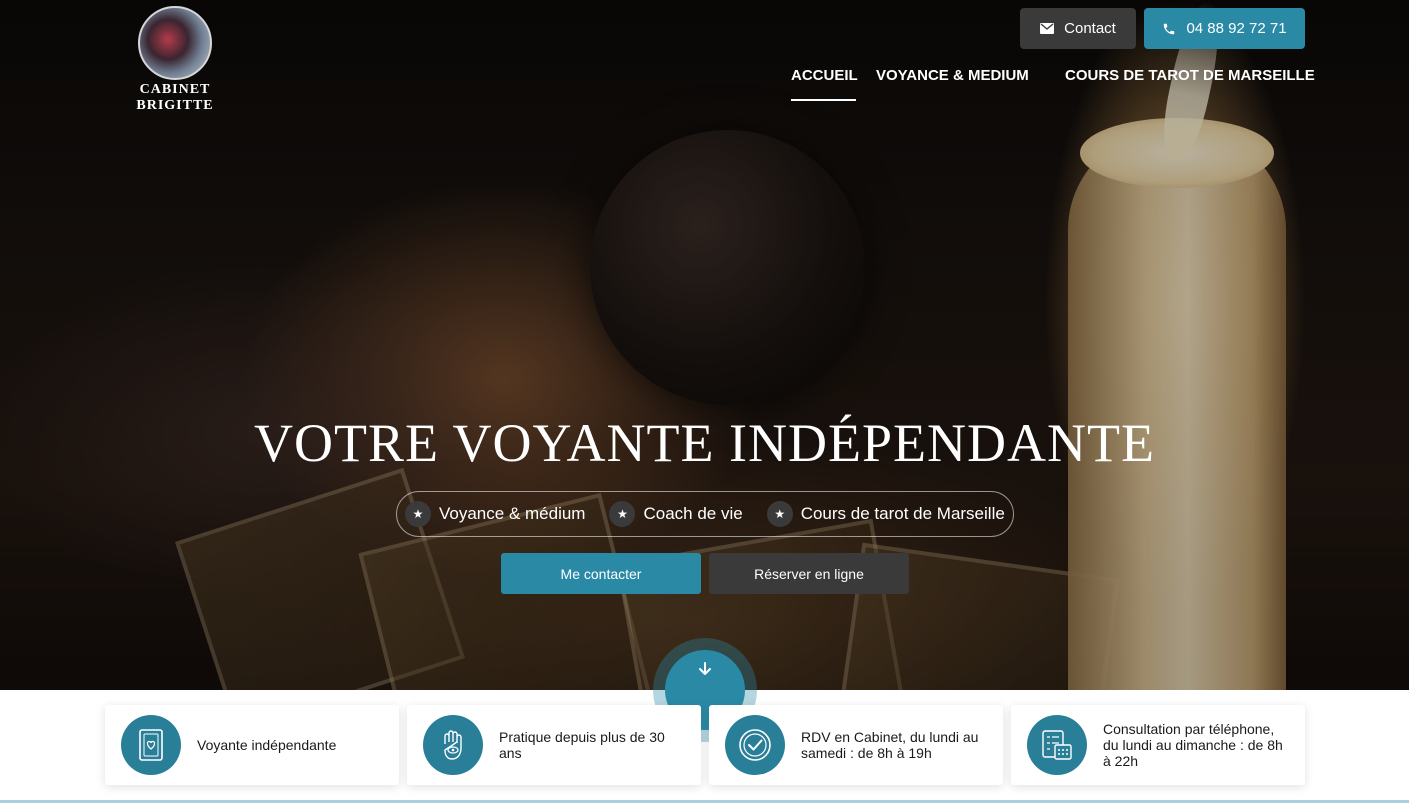 The width and height of the screenshot is (1409, 803). I want to click on nav-item-cours-tarot: COURS DE TAROT DE MARSEILLE, so click(1190, 75).